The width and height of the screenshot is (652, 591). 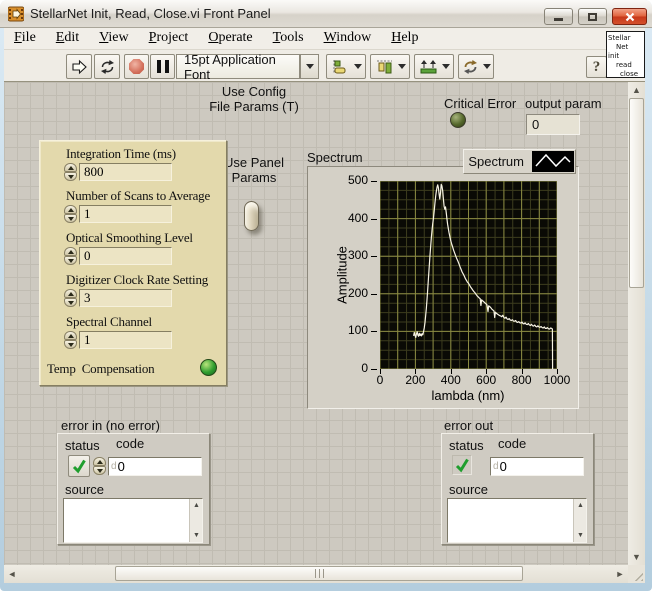 I want to click on maximize-icon, so click(x=592, y=16).